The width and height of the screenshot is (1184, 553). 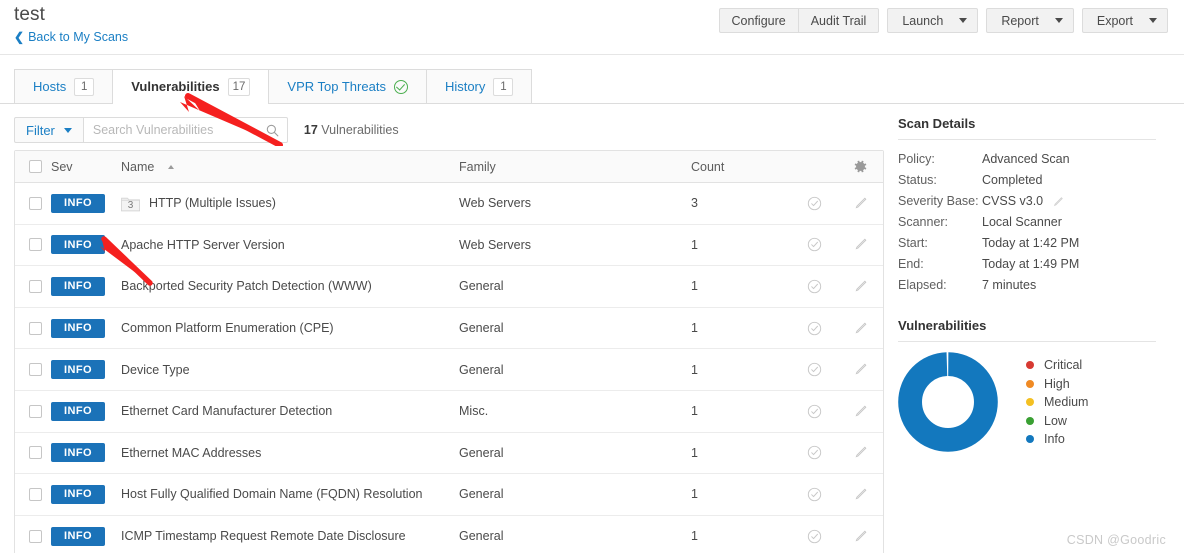 What do you see at coordinates (741, 167) in the screenshot?
I see `column-header-count: Count` at bounding box center [741, 167].